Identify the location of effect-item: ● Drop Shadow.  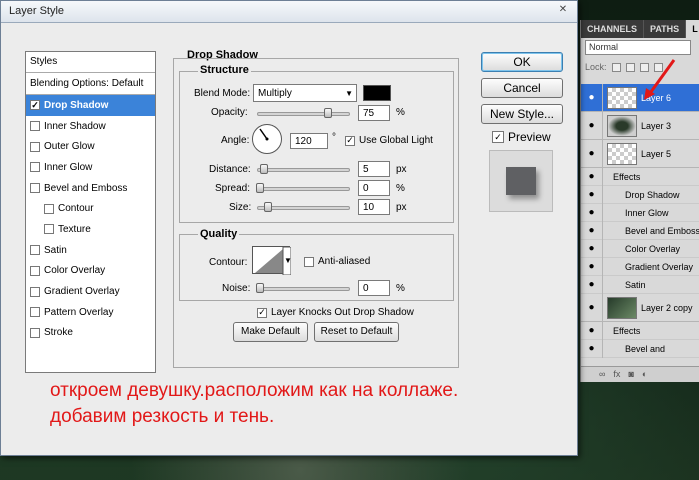
(640, 194).